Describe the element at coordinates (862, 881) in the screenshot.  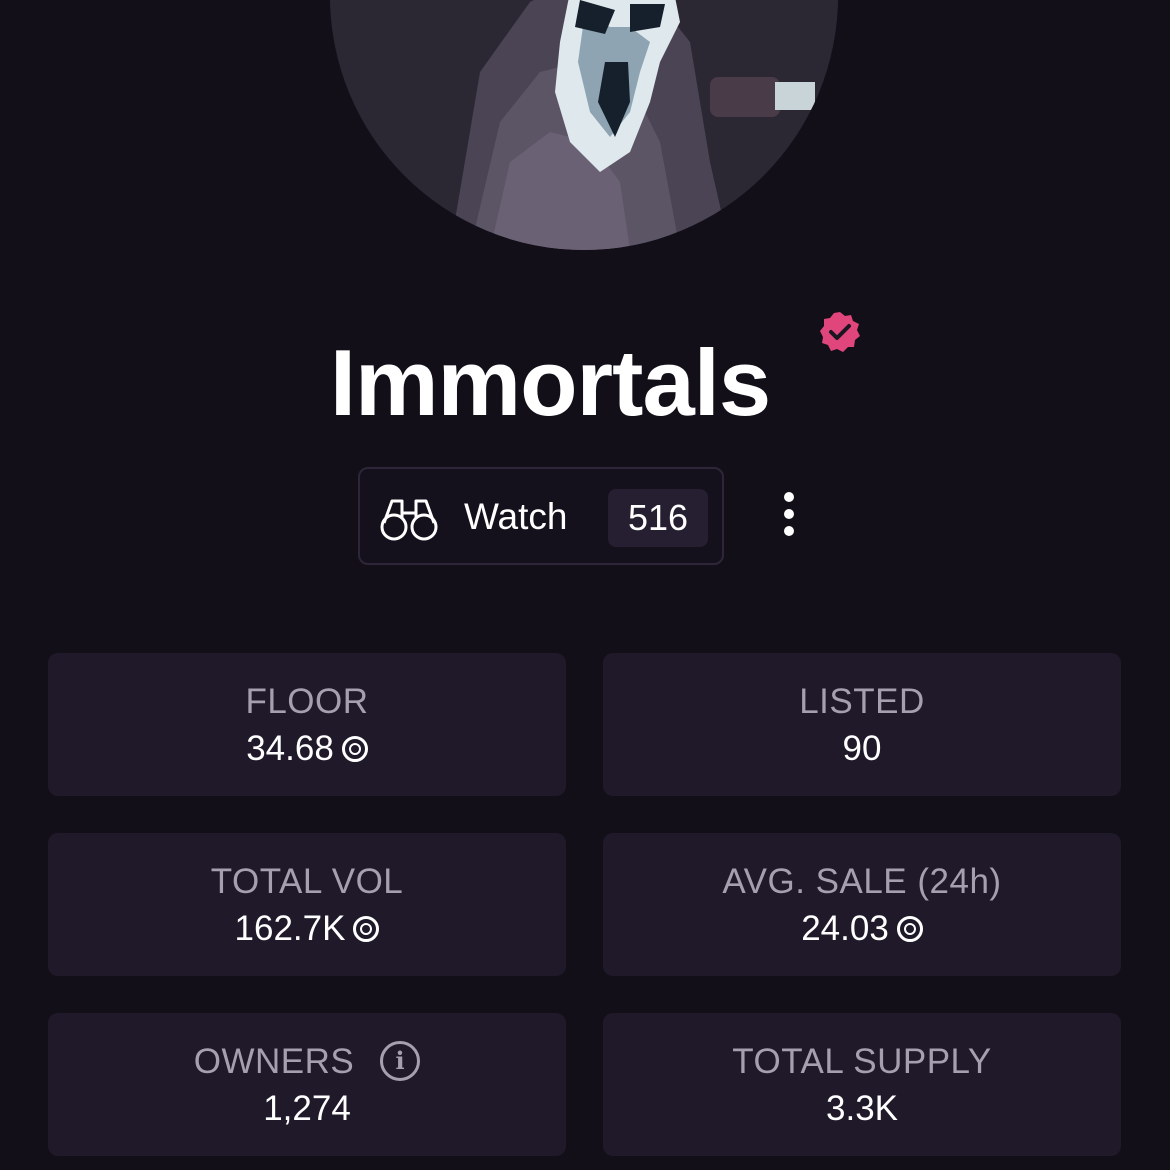
I see `stat-label: AVG. SALE (24h)` at that location.